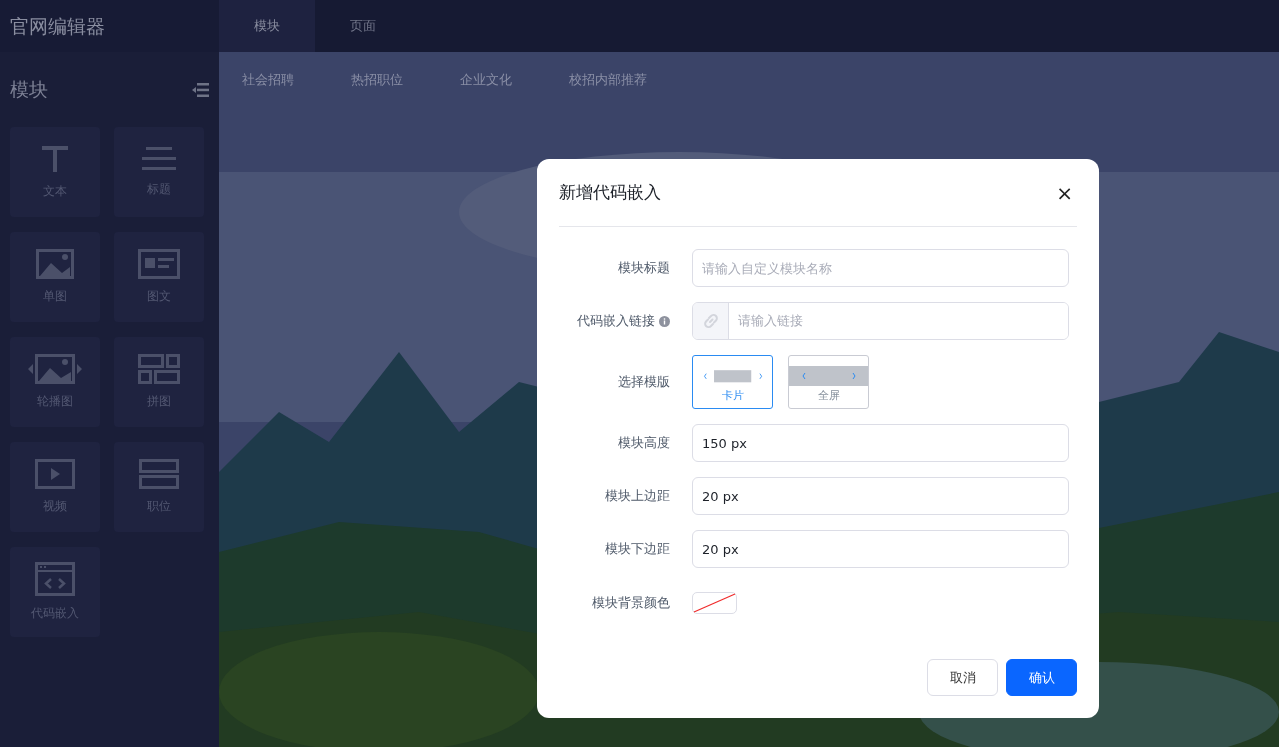  I want to click on site-nav-link: 热招职位, so click(377, 80).